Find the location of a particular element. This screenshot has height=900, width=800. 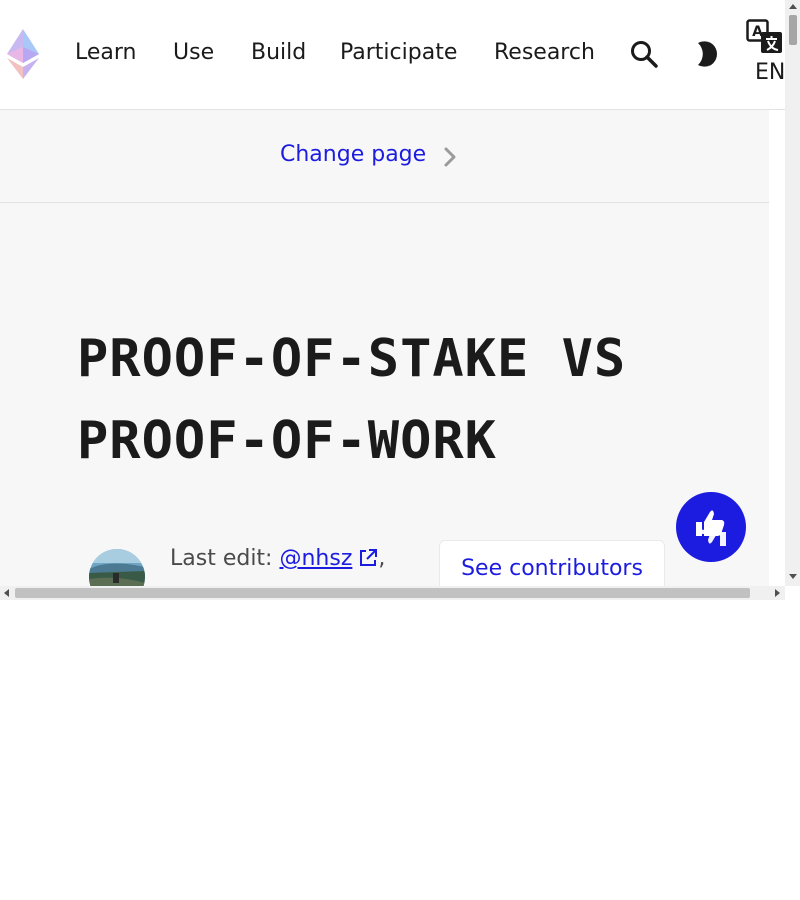

scroll-right-arrow-icon is located at coordinates (777, 593).